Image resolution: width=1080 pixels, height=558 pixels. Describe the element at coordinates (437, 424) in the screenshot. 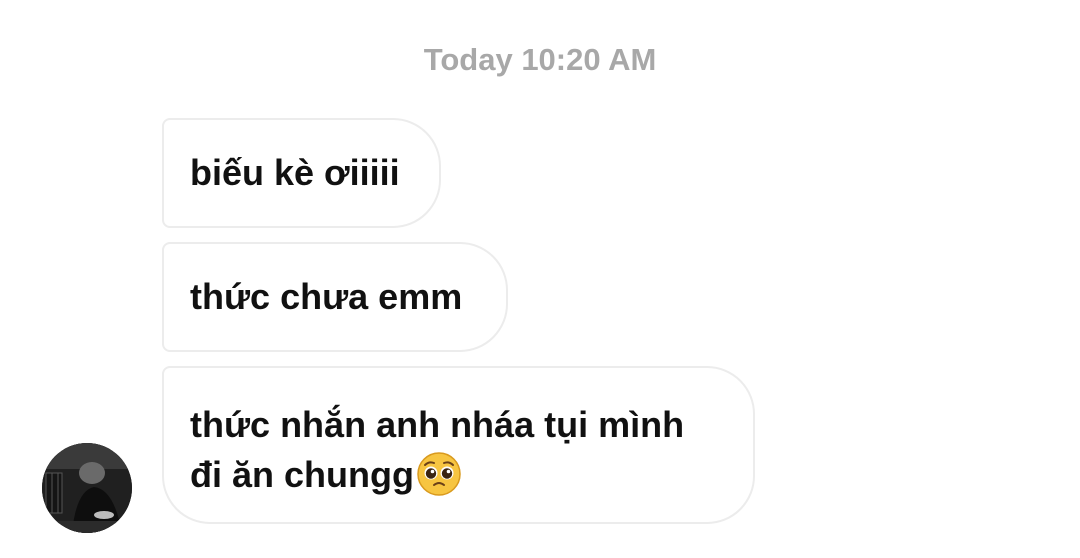

I see `message-text-line-1: thức nhắn anh nháa tụi mình` at that location.